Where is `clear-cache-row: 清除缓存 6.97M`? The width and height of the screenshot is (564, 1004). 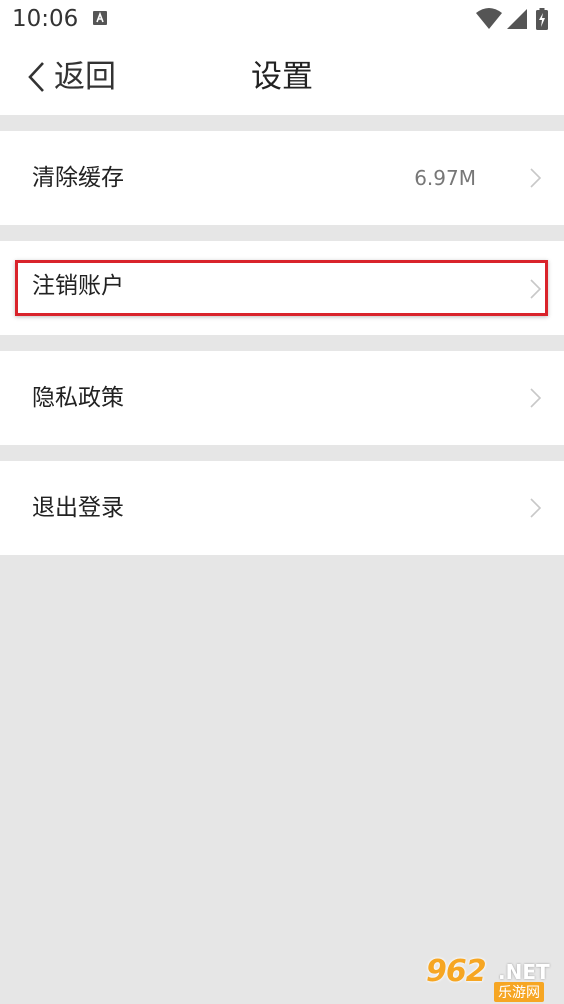 clear-cache-row: 清除缓存 6.97M is located at coordinates (282, 178).